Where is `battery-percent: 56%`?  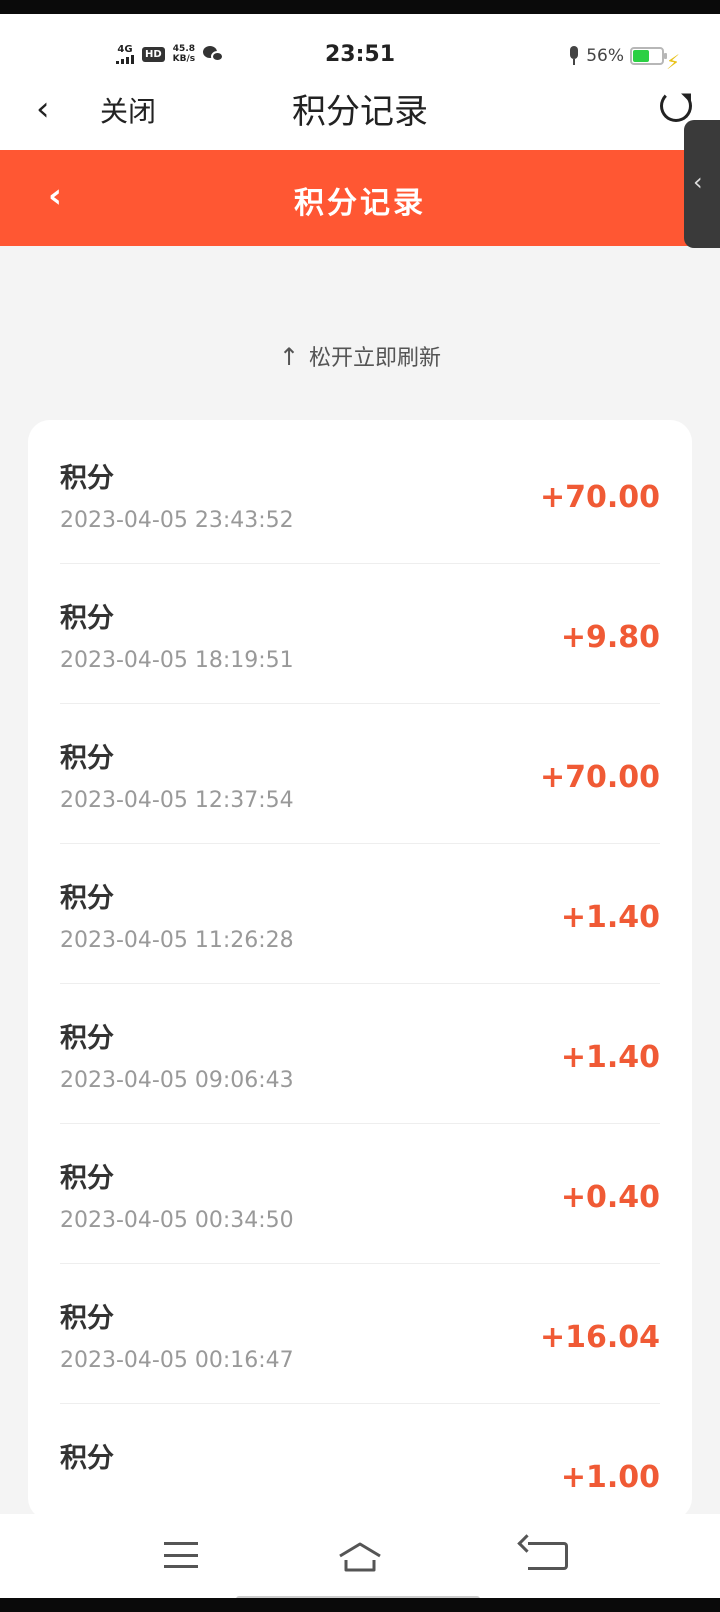
battery-percent: 56% is located at coordinates (605, 56).